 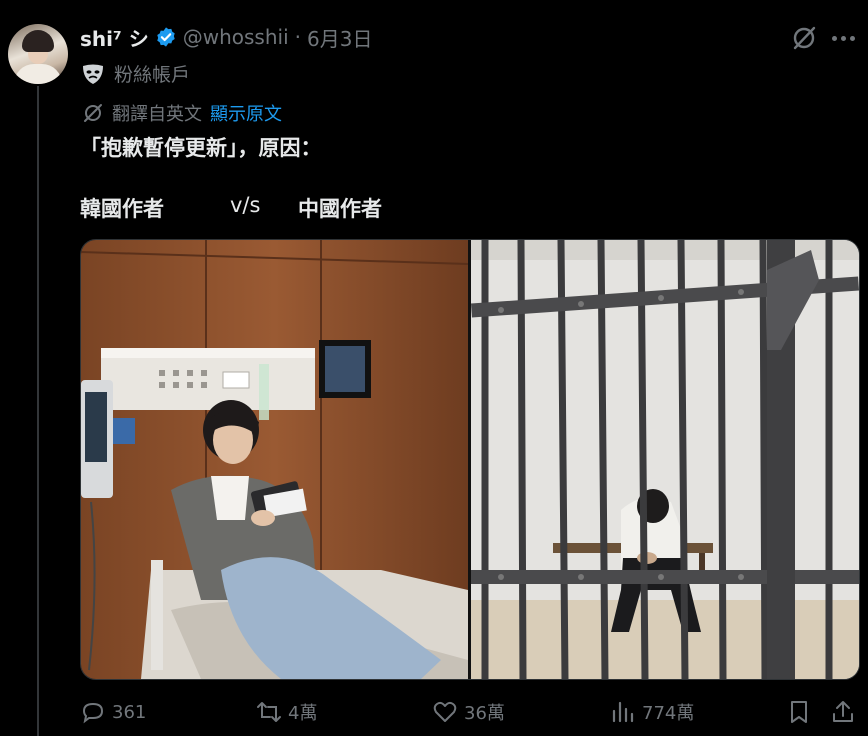 What do you see at coordinates (269, 712) in the screenshot?
I see `repost-icon` at bounding box center [269, 712].